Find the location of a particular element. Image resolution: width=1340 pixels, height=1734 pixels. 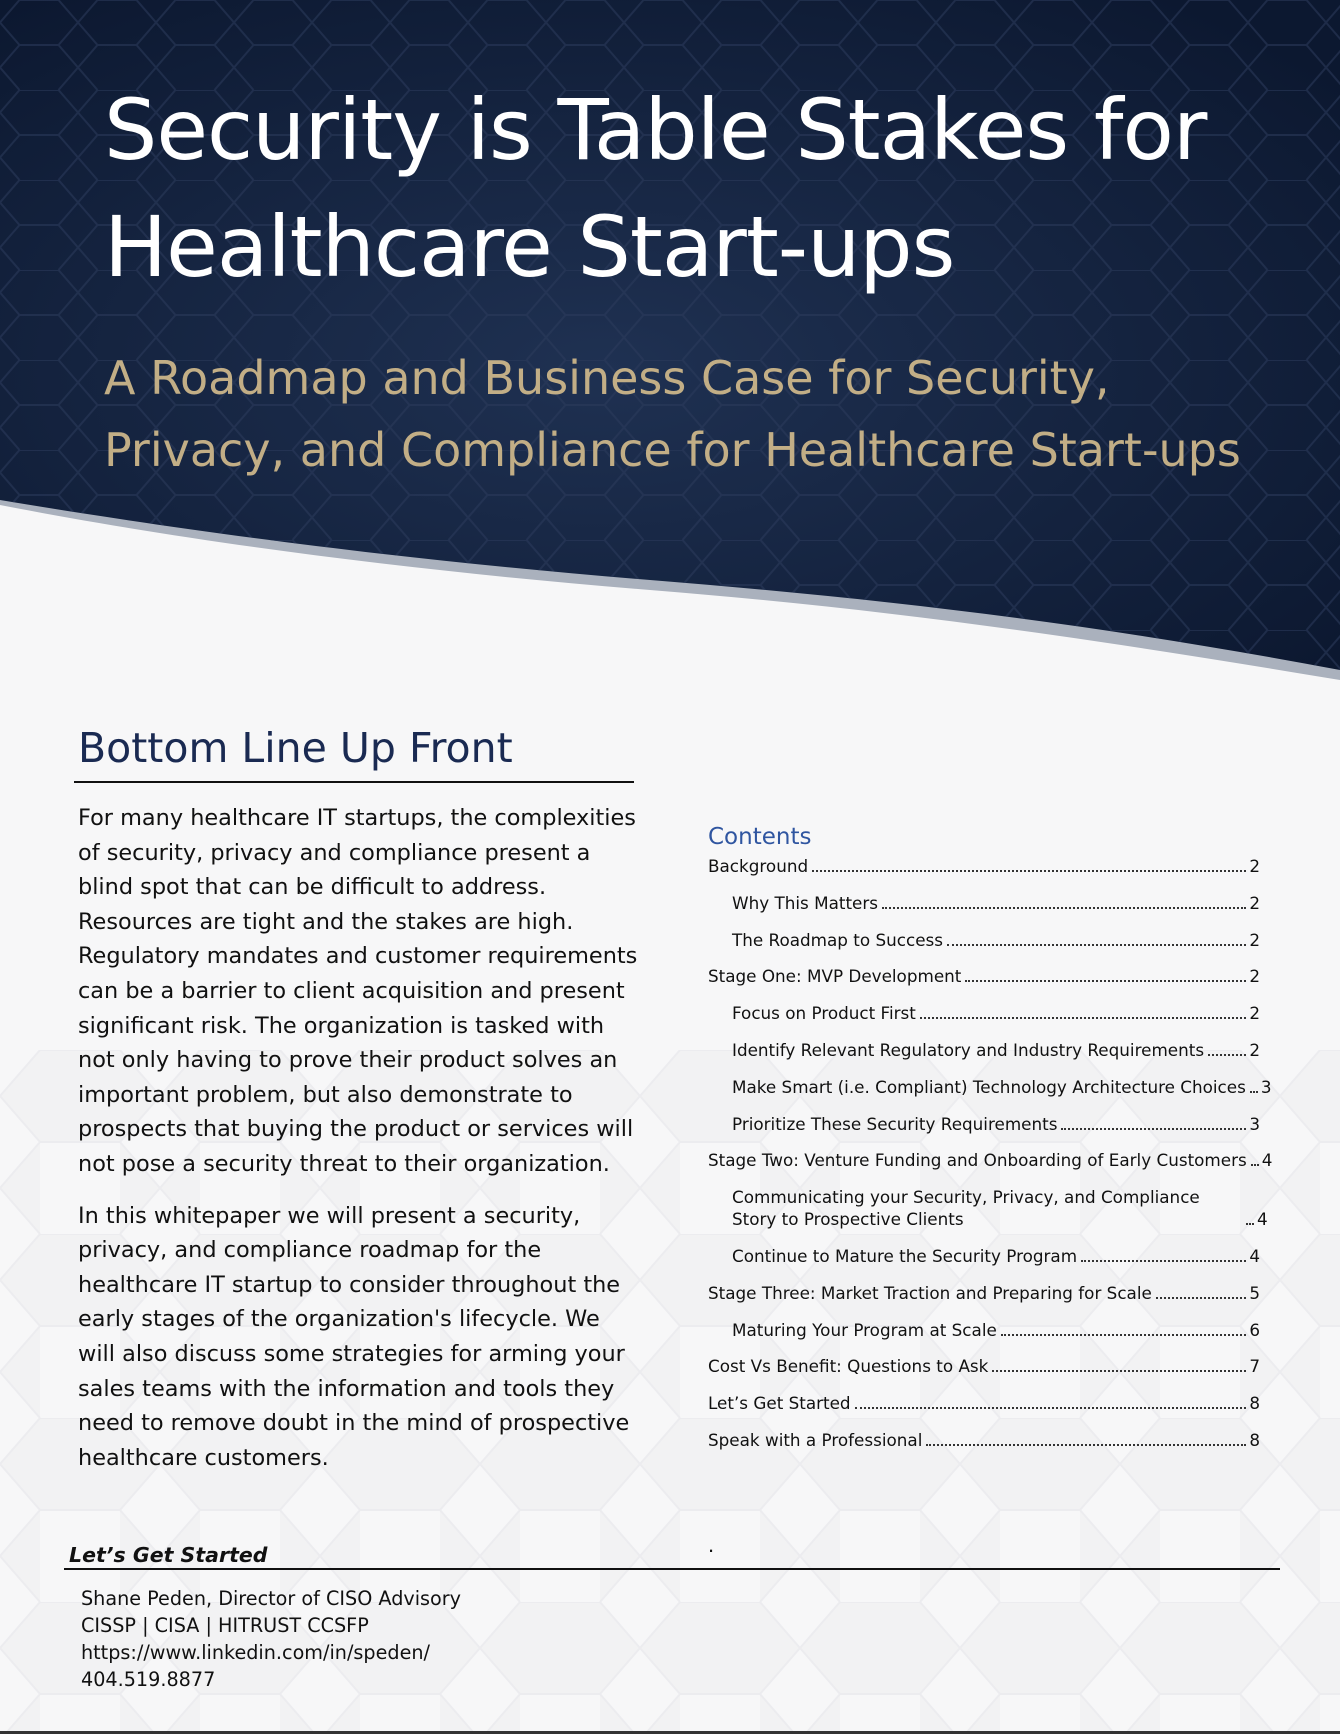

toc-entry-background: Background 2 is located at coordinates (984, 866).